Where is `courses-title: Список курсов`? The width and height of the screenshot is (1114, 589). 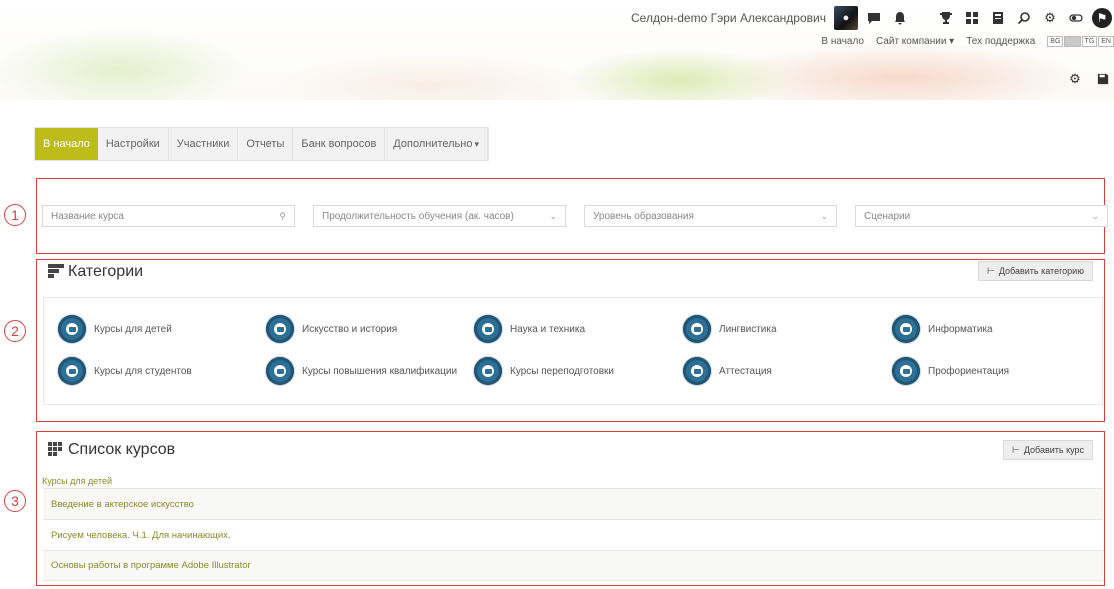 courses-title: Список курсов is located at coordinates (122, 449).